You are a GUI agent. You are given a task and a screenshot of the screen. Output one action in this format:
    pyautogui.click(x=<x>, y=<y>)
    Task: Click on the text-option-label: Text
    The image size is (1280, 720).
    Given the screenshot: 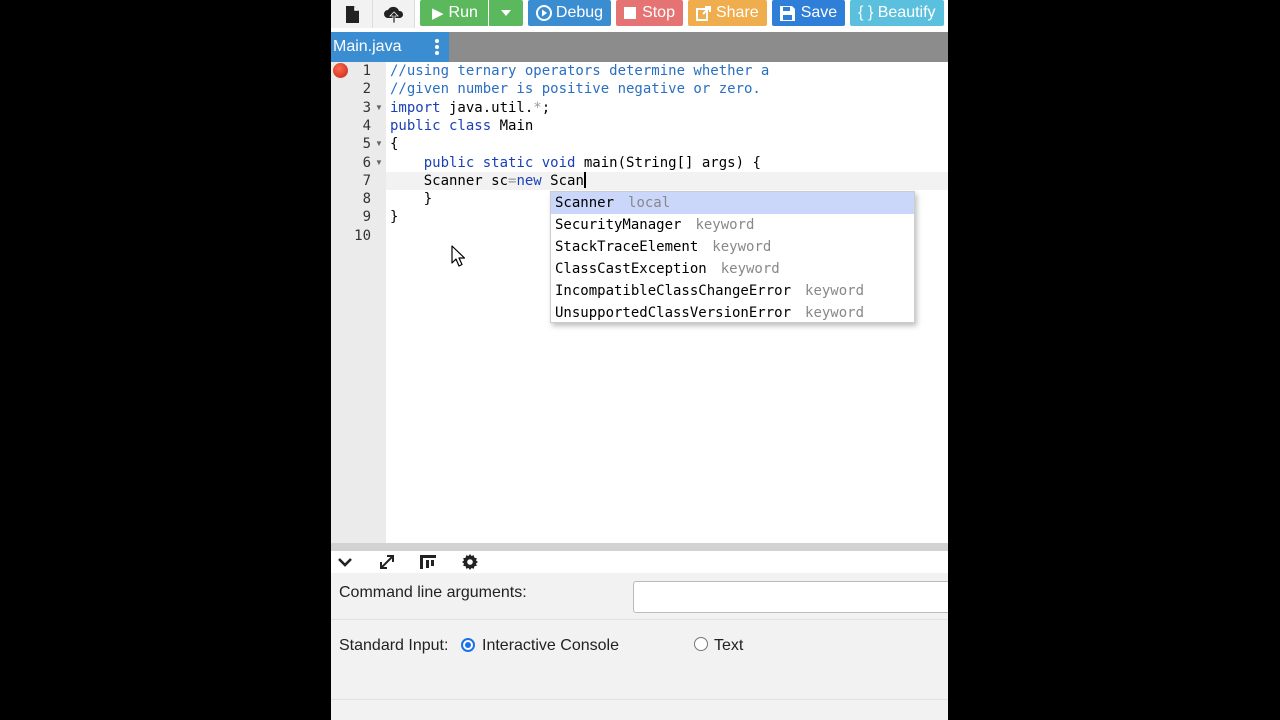 What is the action you would take?
    pyautogui.click(x=728, y=646)
    